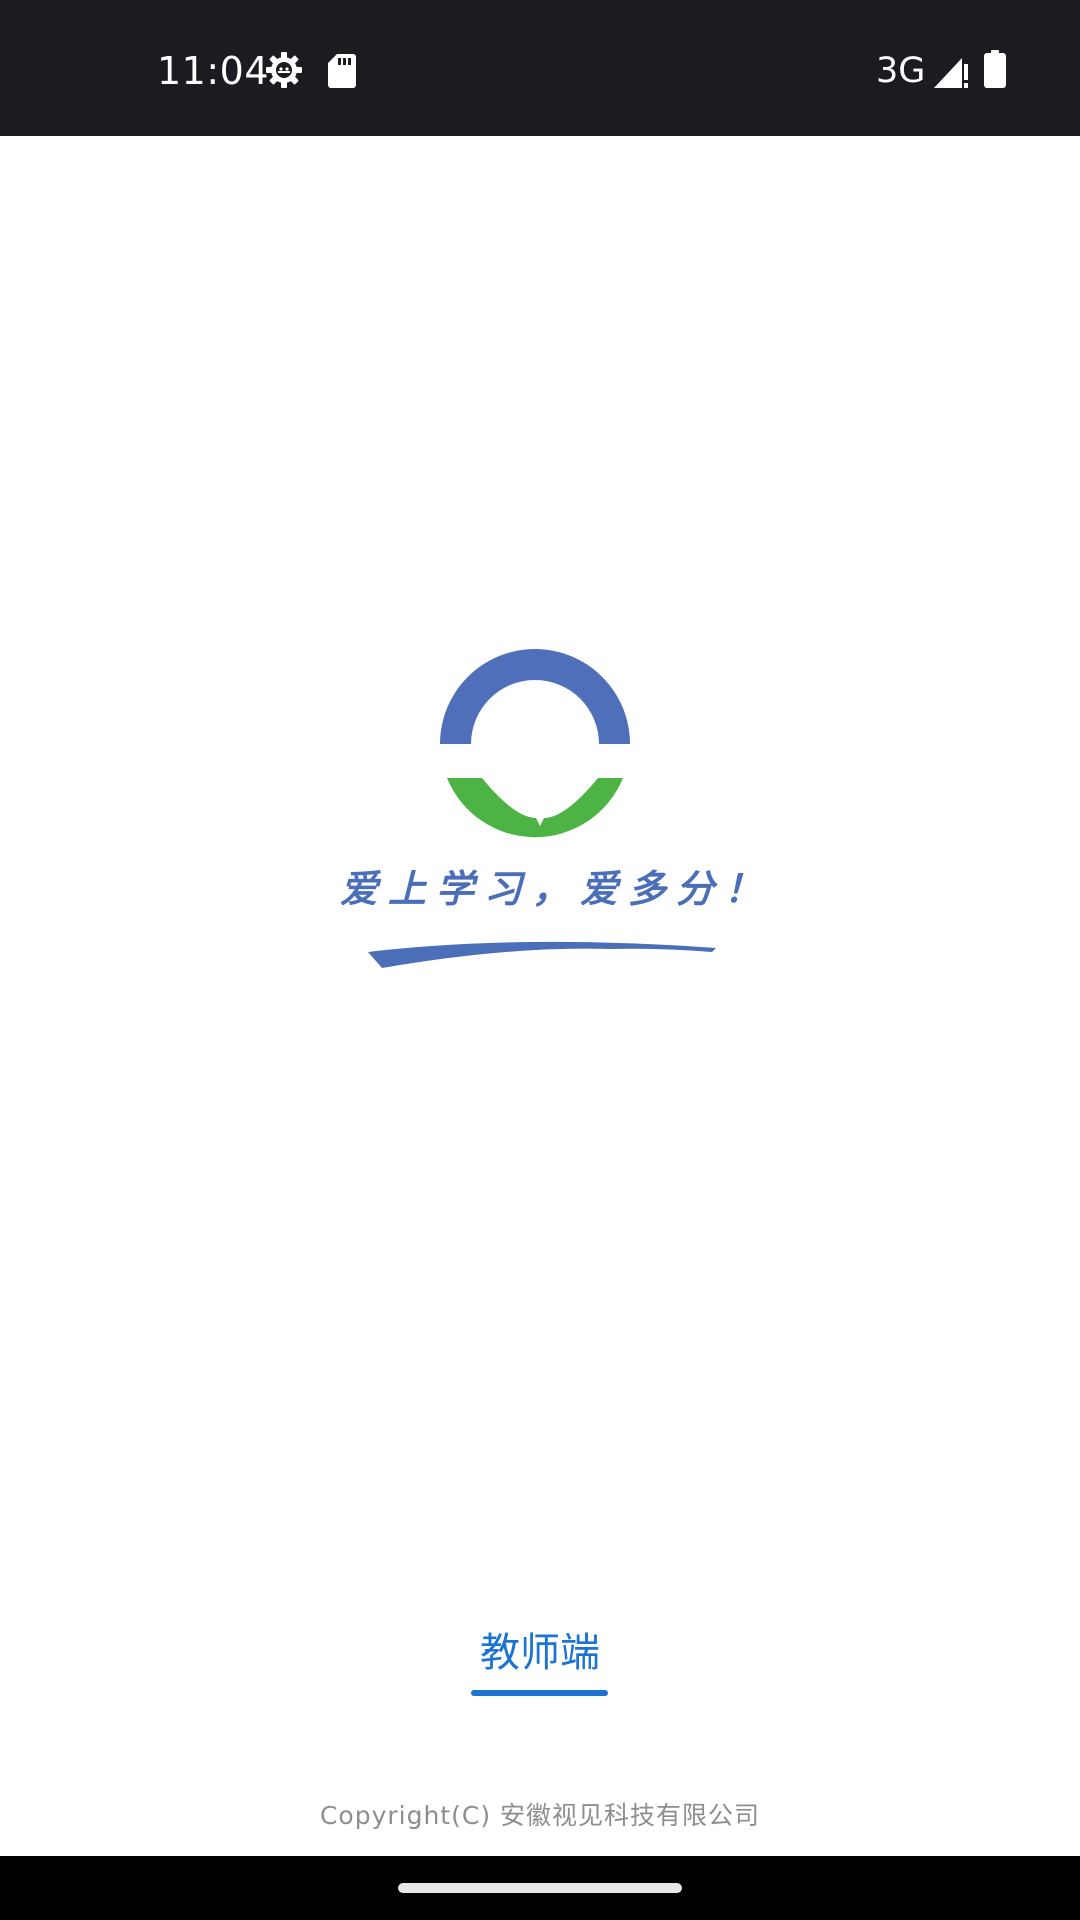 This screenshot has height=1920, width=1080. Describe the element at coordinates (995, 69) in the screenshot. I see `battery-icon` at that location.